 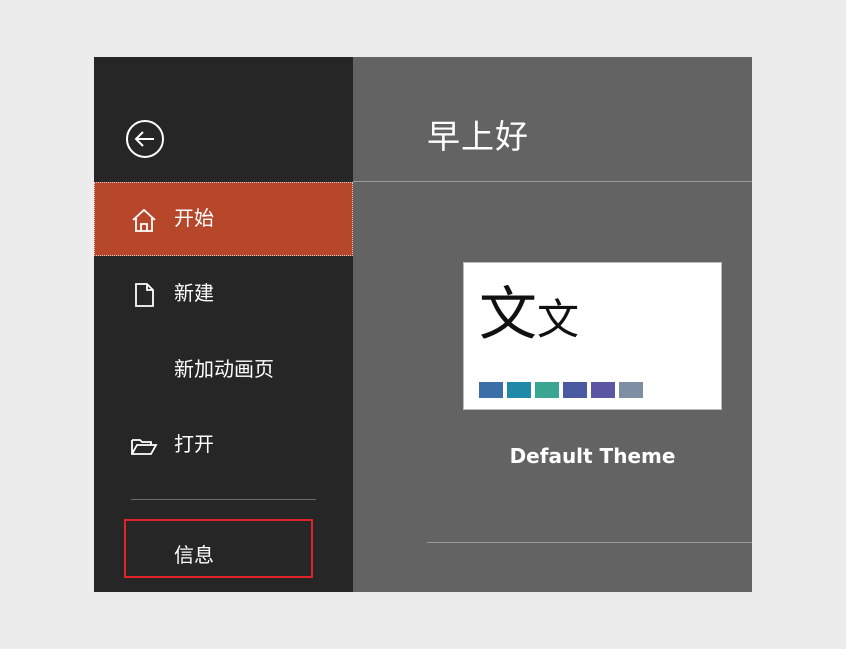 What do you see at coordinates (144, 220) in the screenshot?
I see `home-icon` at bounding box center [144, 220].